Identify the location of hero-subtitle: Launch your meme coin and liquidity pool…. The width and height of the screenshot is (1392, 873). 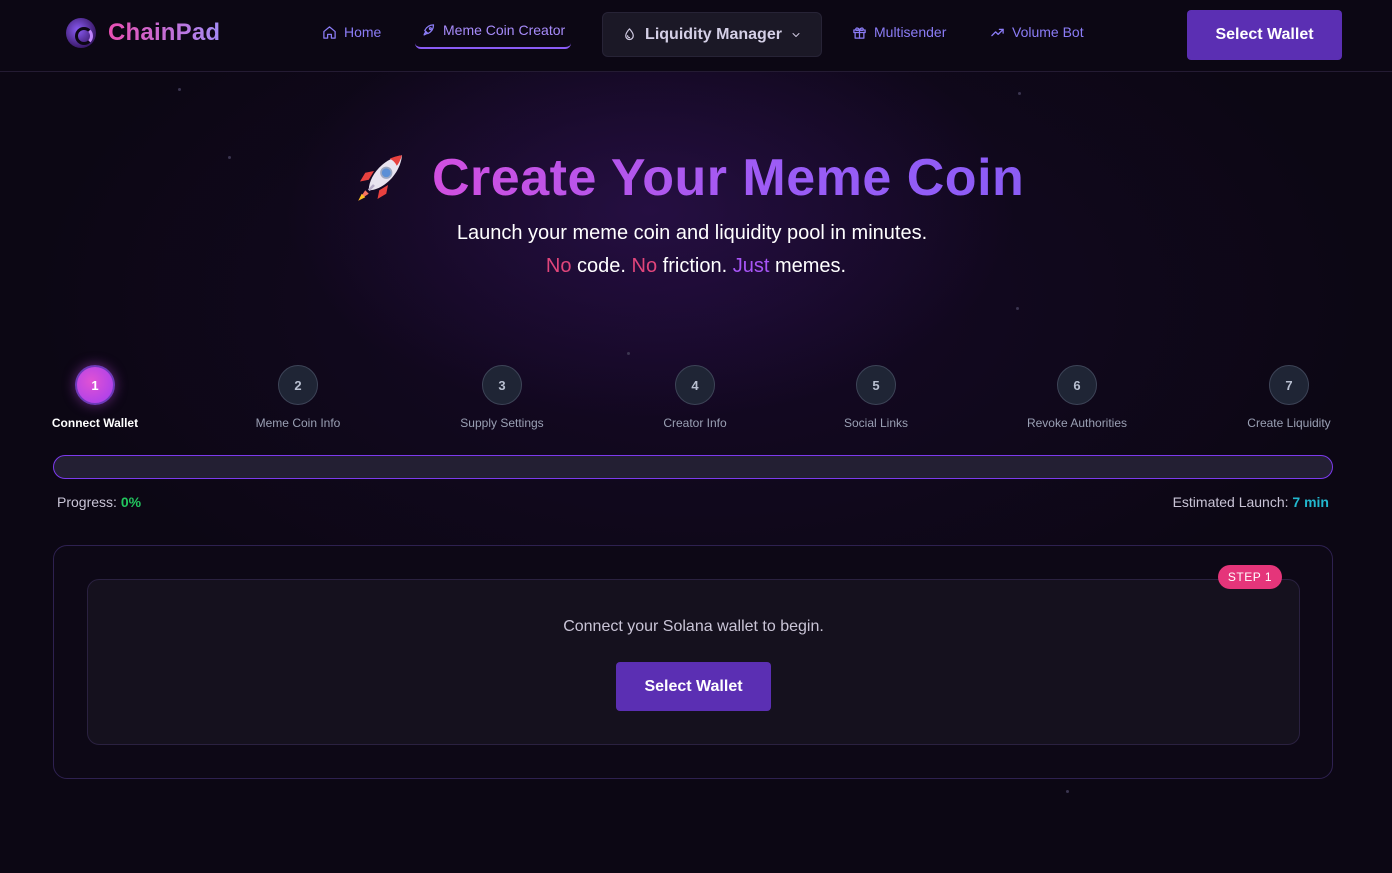
(692, 233).